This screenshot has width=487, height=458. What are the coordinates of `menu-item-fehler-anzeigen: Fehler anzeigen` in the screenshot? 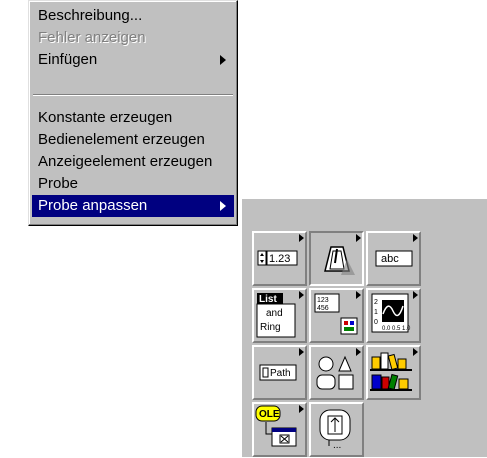 It's located at (133, 38).